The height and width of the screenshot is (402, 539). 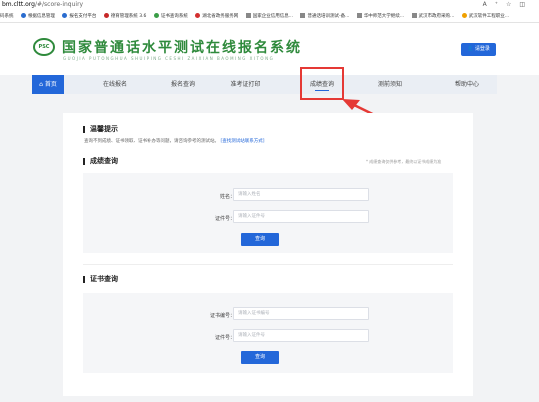 I want to click on cert-id-input: 请输入证件号, so click(x=301, y=335).